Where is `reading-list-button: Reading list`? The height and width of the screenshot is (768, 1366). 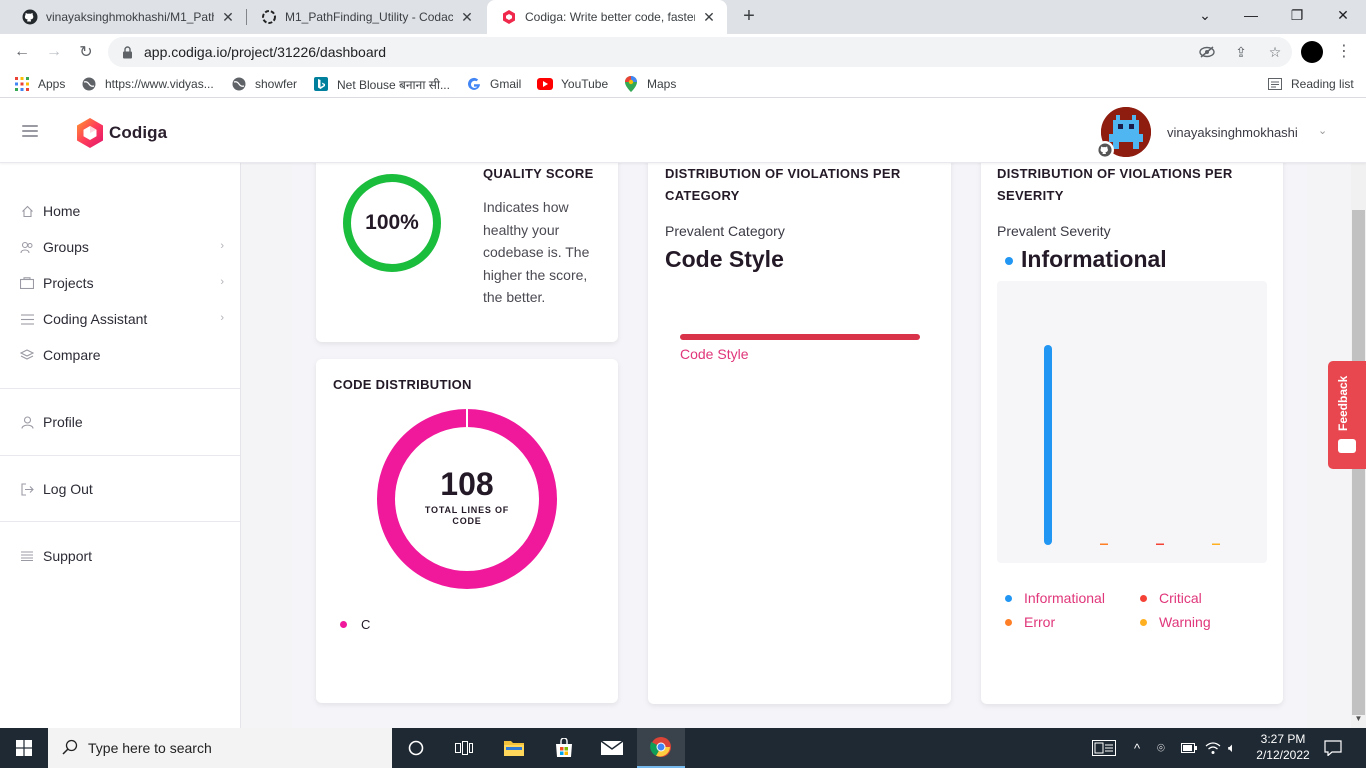 reading-list-button: Reading list is located at coordinates (1310, 84).